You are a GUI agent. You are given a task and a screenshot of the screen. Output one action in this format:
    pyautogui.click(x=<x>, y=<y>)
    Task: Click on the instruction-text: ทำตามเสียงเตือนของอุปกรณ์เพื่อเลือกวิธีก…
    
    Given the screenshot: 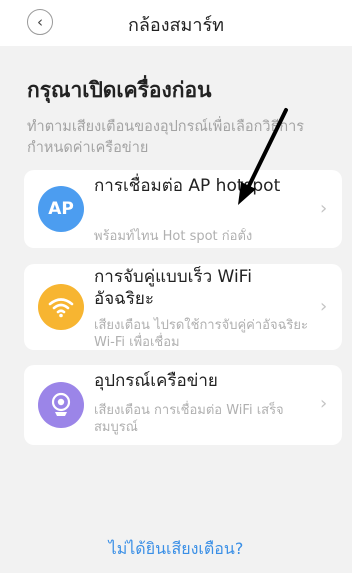 What is the action you would take?
    pyautogui.click(x=166, y=137)
    